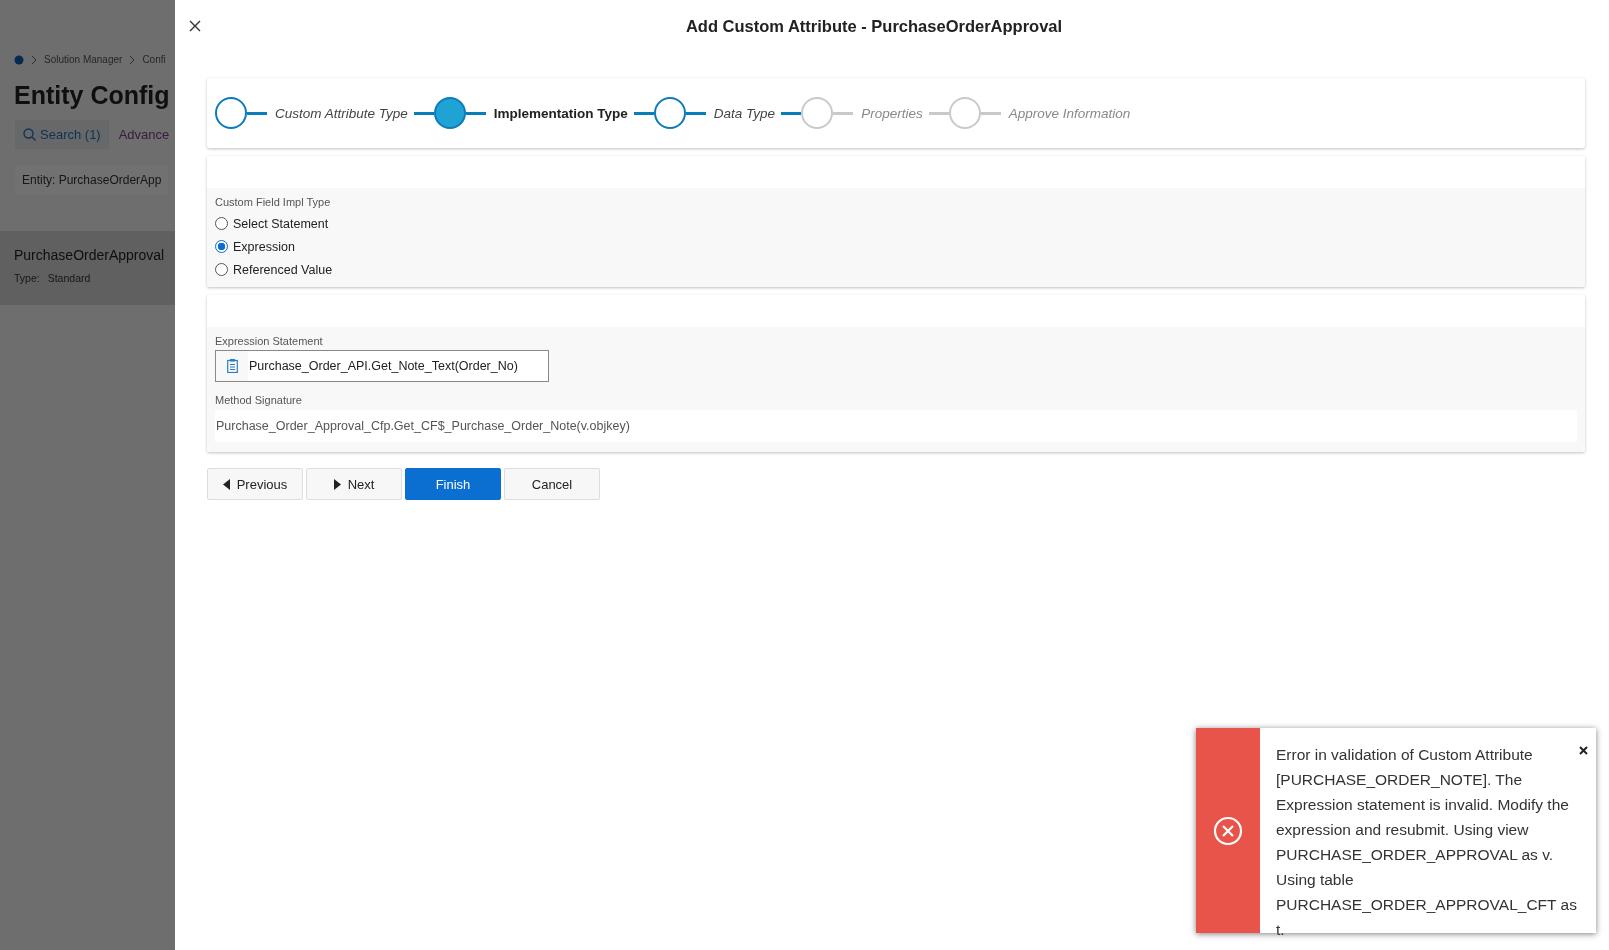 The image size is (1609, 950). I want to click on step-label: Approve Information, so click(1069, 113).